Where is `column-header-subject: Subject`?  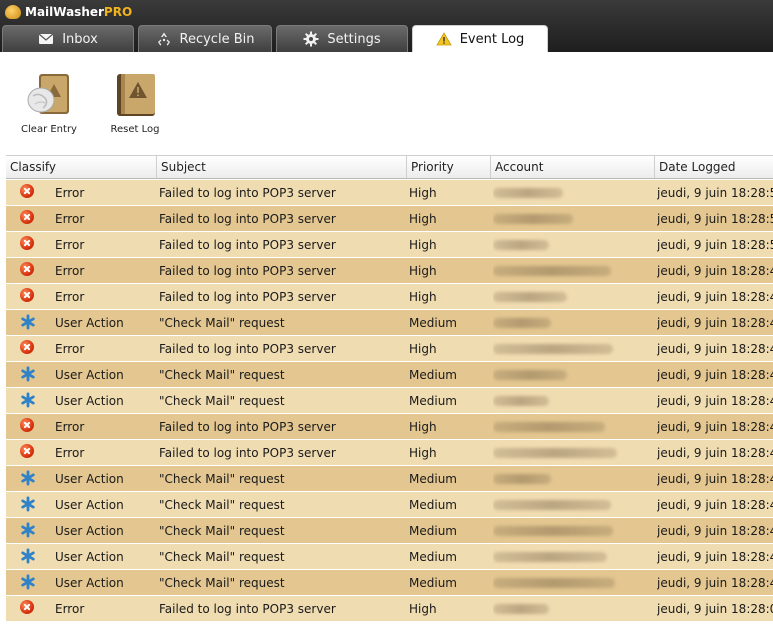
column-header-subject: Subject is located at coordinates (282, 167).